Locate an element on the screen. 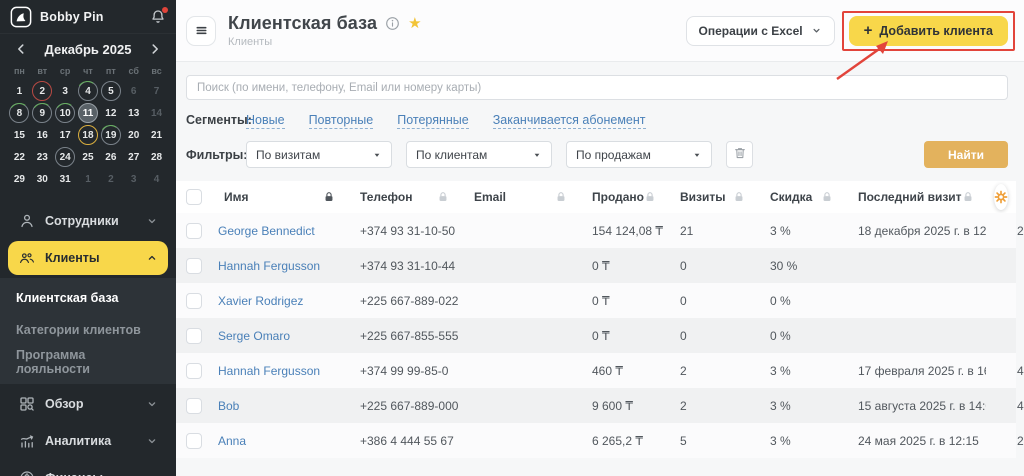 The width and height of the screenshot is (1024, 476). segment-link-1: Новые is located at coordinates (265, 121).